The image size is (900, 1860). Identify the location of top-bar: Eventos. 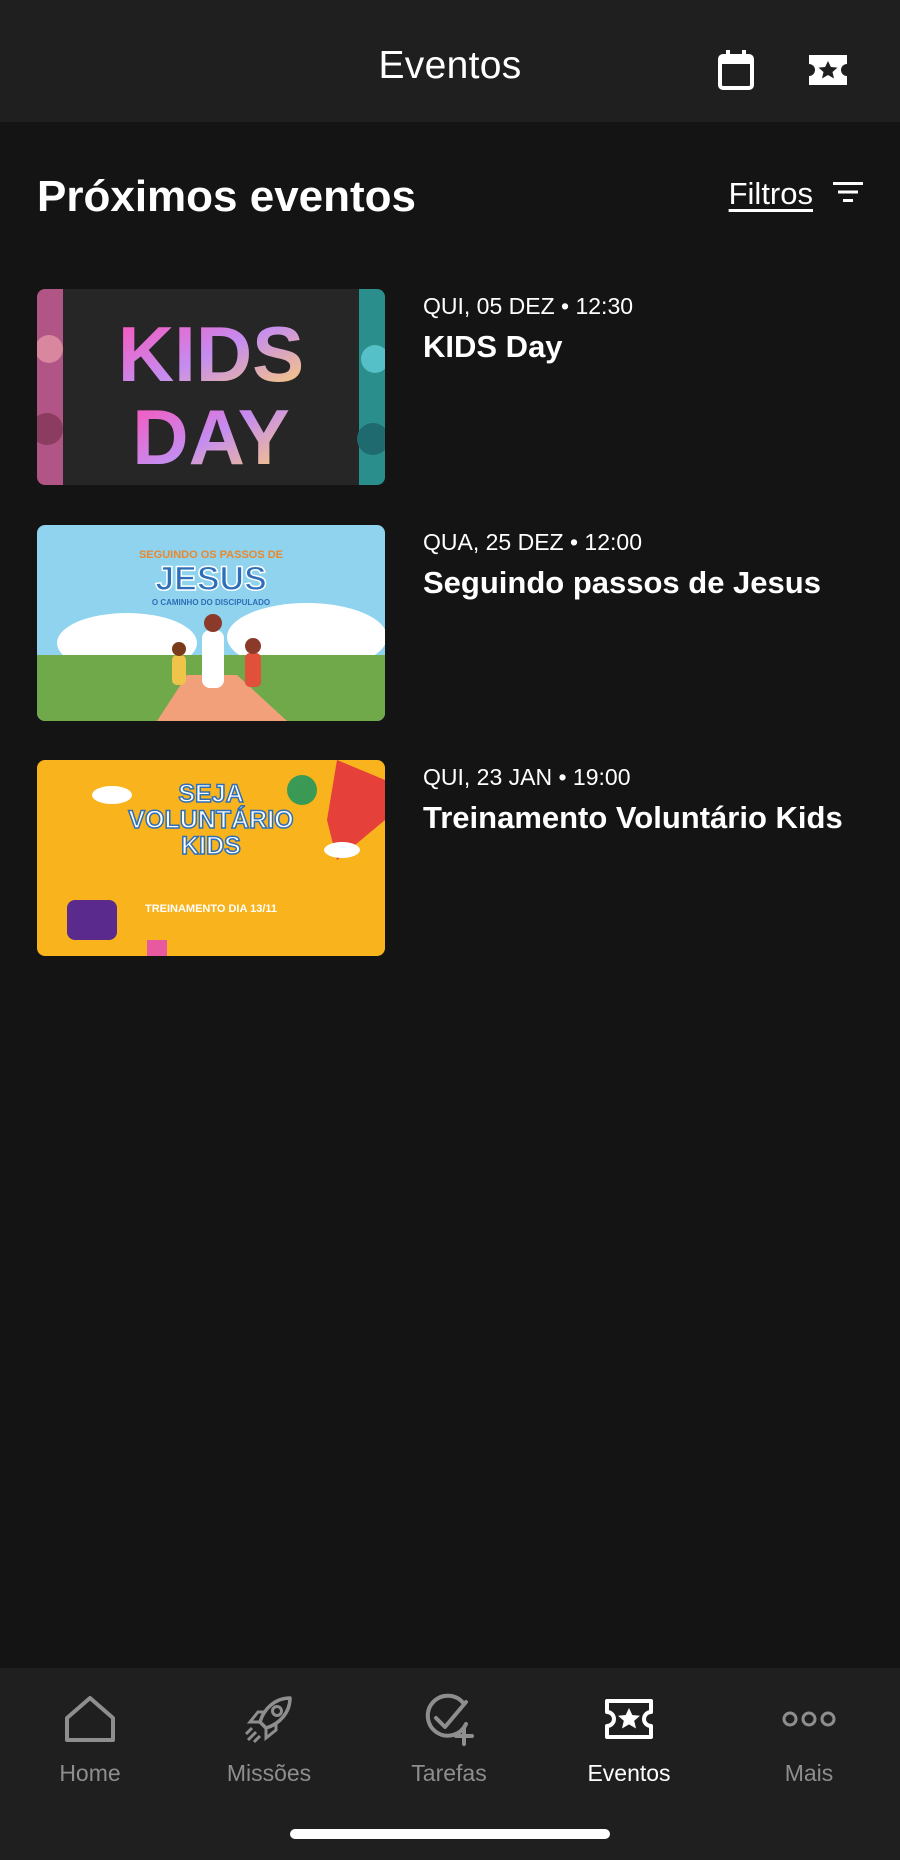
(450, 61).